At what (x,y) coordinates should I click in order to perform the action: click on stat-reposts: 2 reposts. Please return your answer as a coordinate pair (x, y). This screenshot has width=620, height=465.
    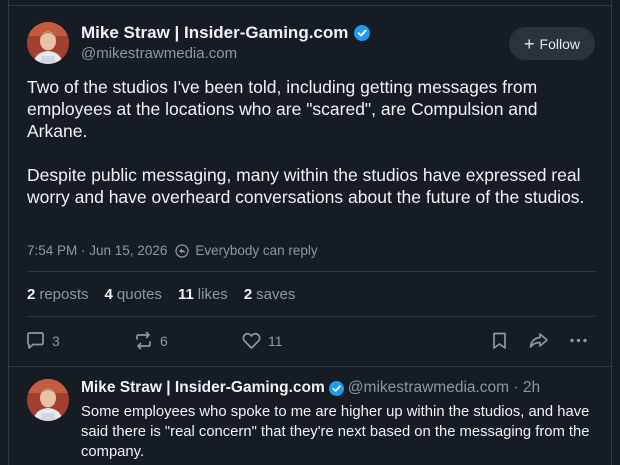
    Looking at the image, I should click on (58, 294).